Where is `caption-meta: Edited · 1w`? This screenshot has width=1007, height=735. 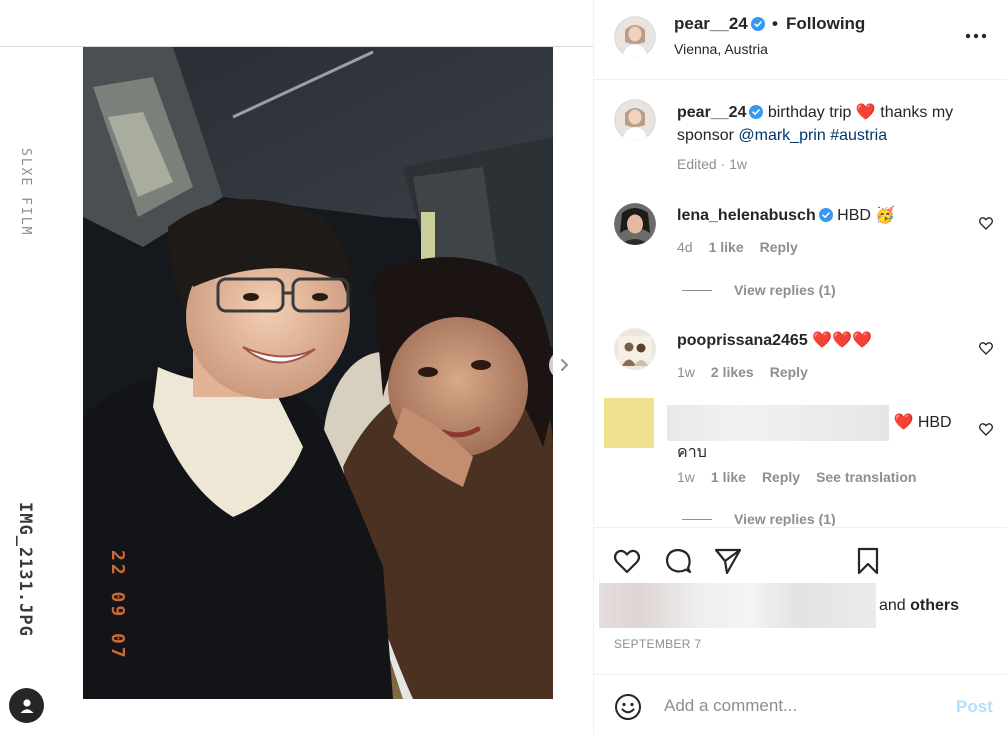 caption-meta: Edited · 1w is located at coordinates (712, 164).